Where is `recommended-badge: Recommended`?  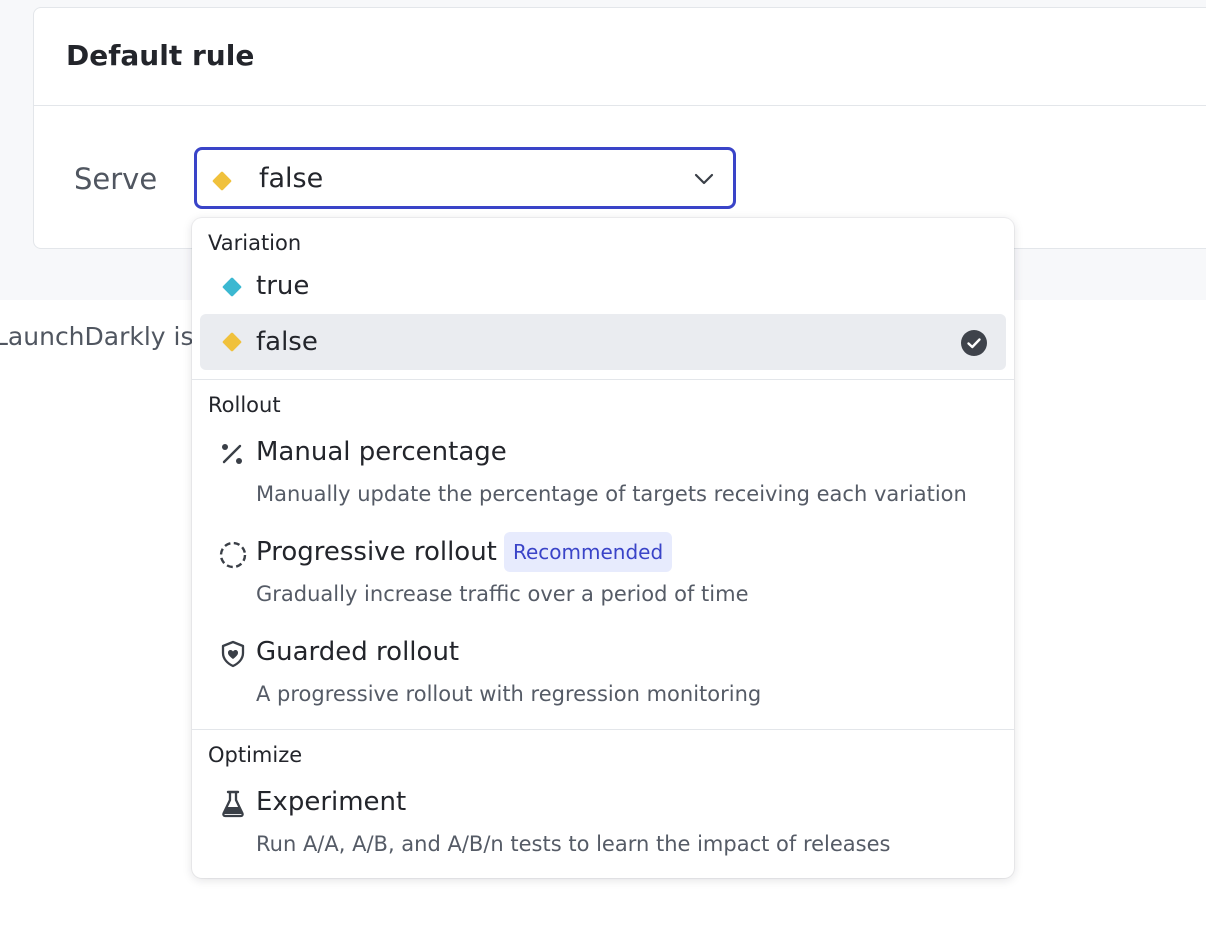
recommended-badge: Recommended is located at coordinates (588, 552).